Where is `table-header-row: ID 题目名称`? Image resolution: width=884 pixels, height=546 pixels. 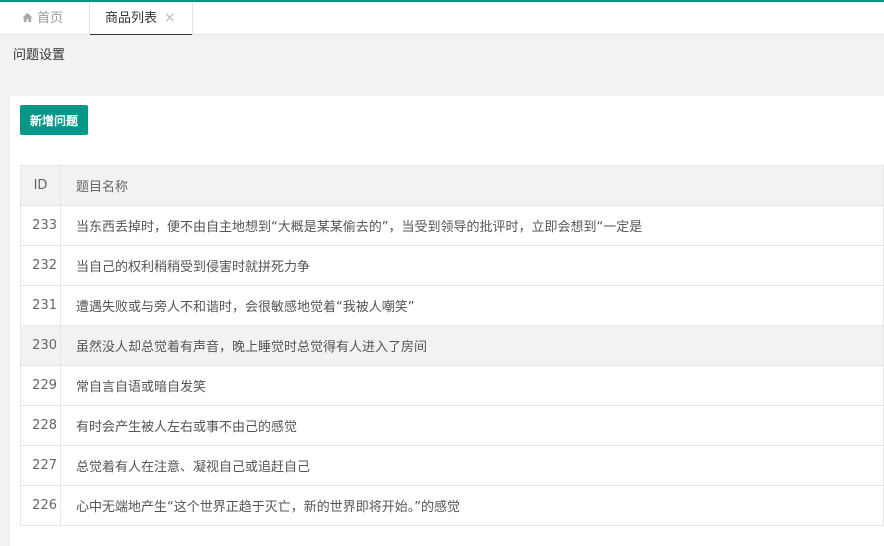 table-header-row: ID 题目名称 is located at coordinates (452, 185).